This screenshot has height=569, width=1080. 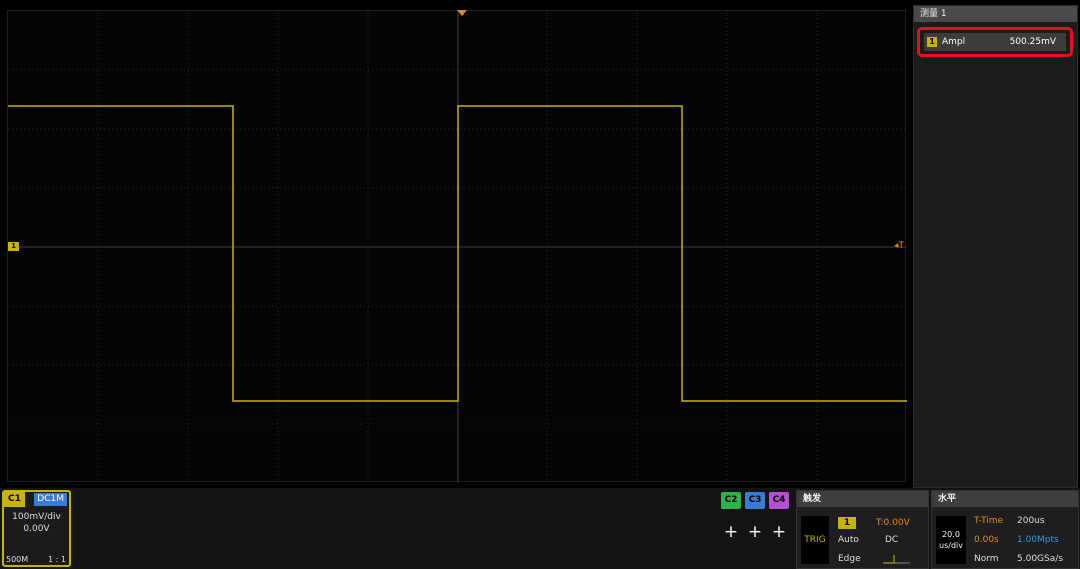 I want to click on ttime-label: T-Time, so click(x=989, y=521).